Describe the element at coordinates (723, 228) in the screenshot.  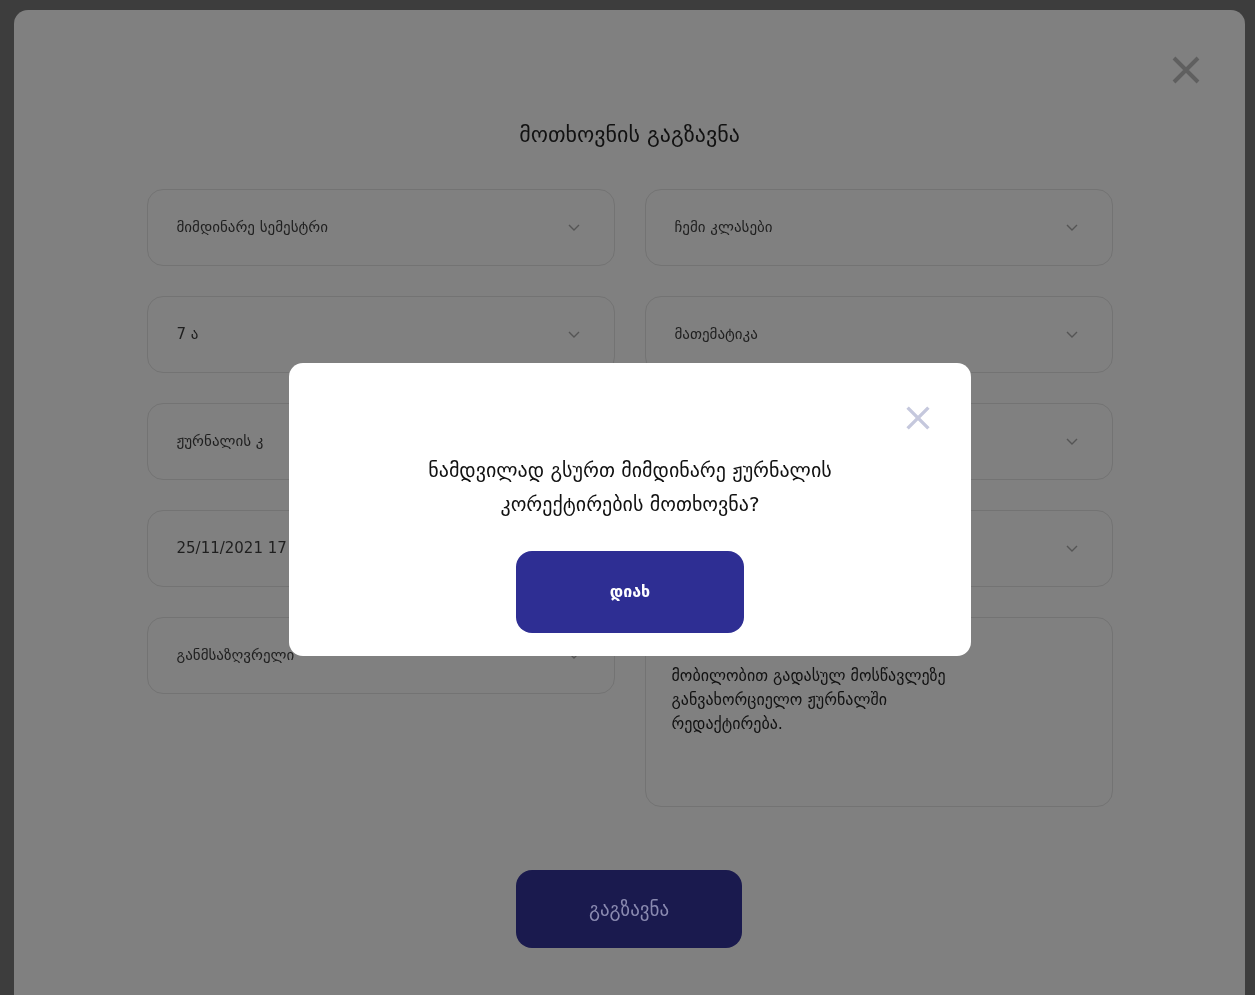
I see `select-value: ჩემი კლასები` at that location.